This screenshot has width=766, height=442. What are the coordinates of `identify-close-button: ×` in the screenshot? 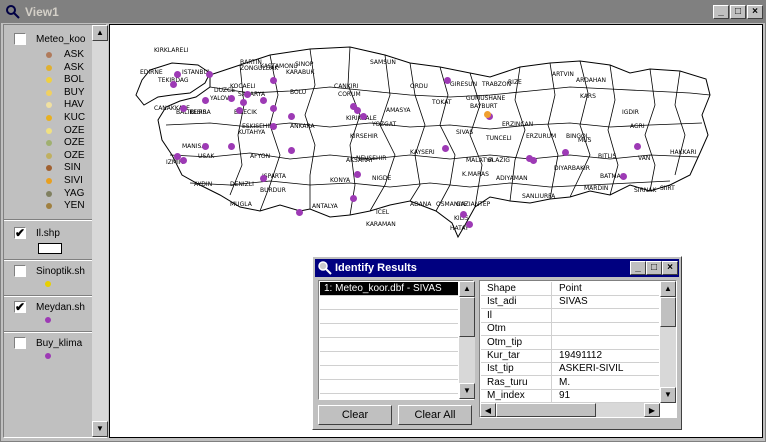 It's located at (670, 268).